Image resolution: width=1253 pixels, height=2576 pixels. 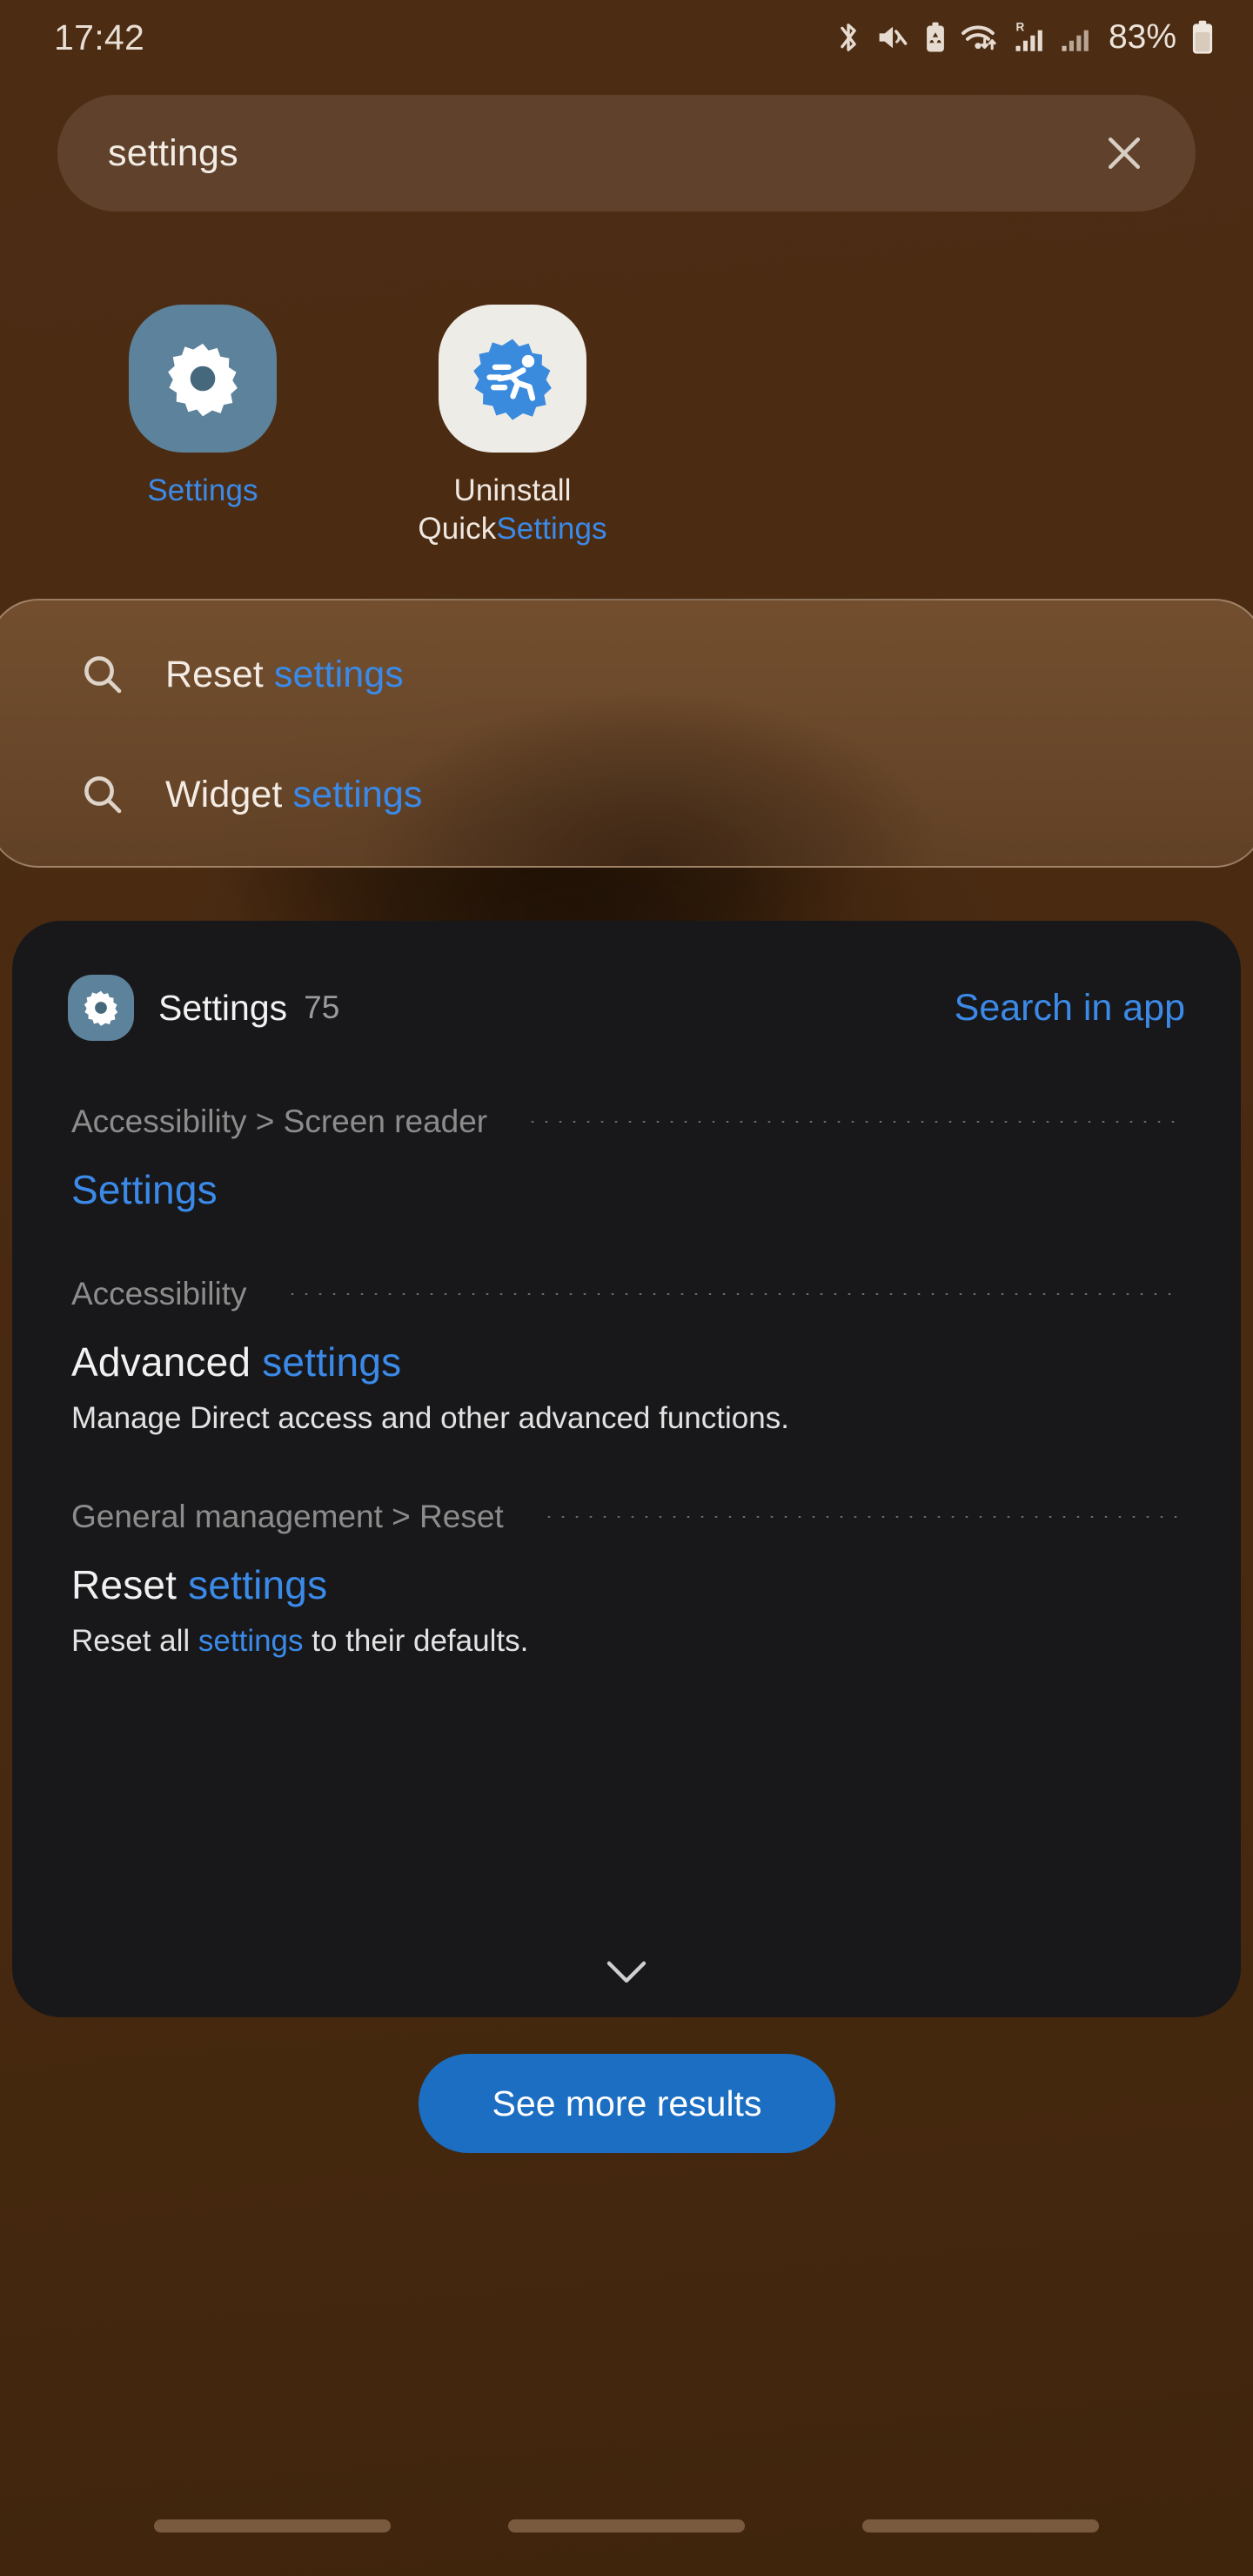 I want to click on result-item: Accessibility > Screen reader Settings, so click(x=626, y=1158).